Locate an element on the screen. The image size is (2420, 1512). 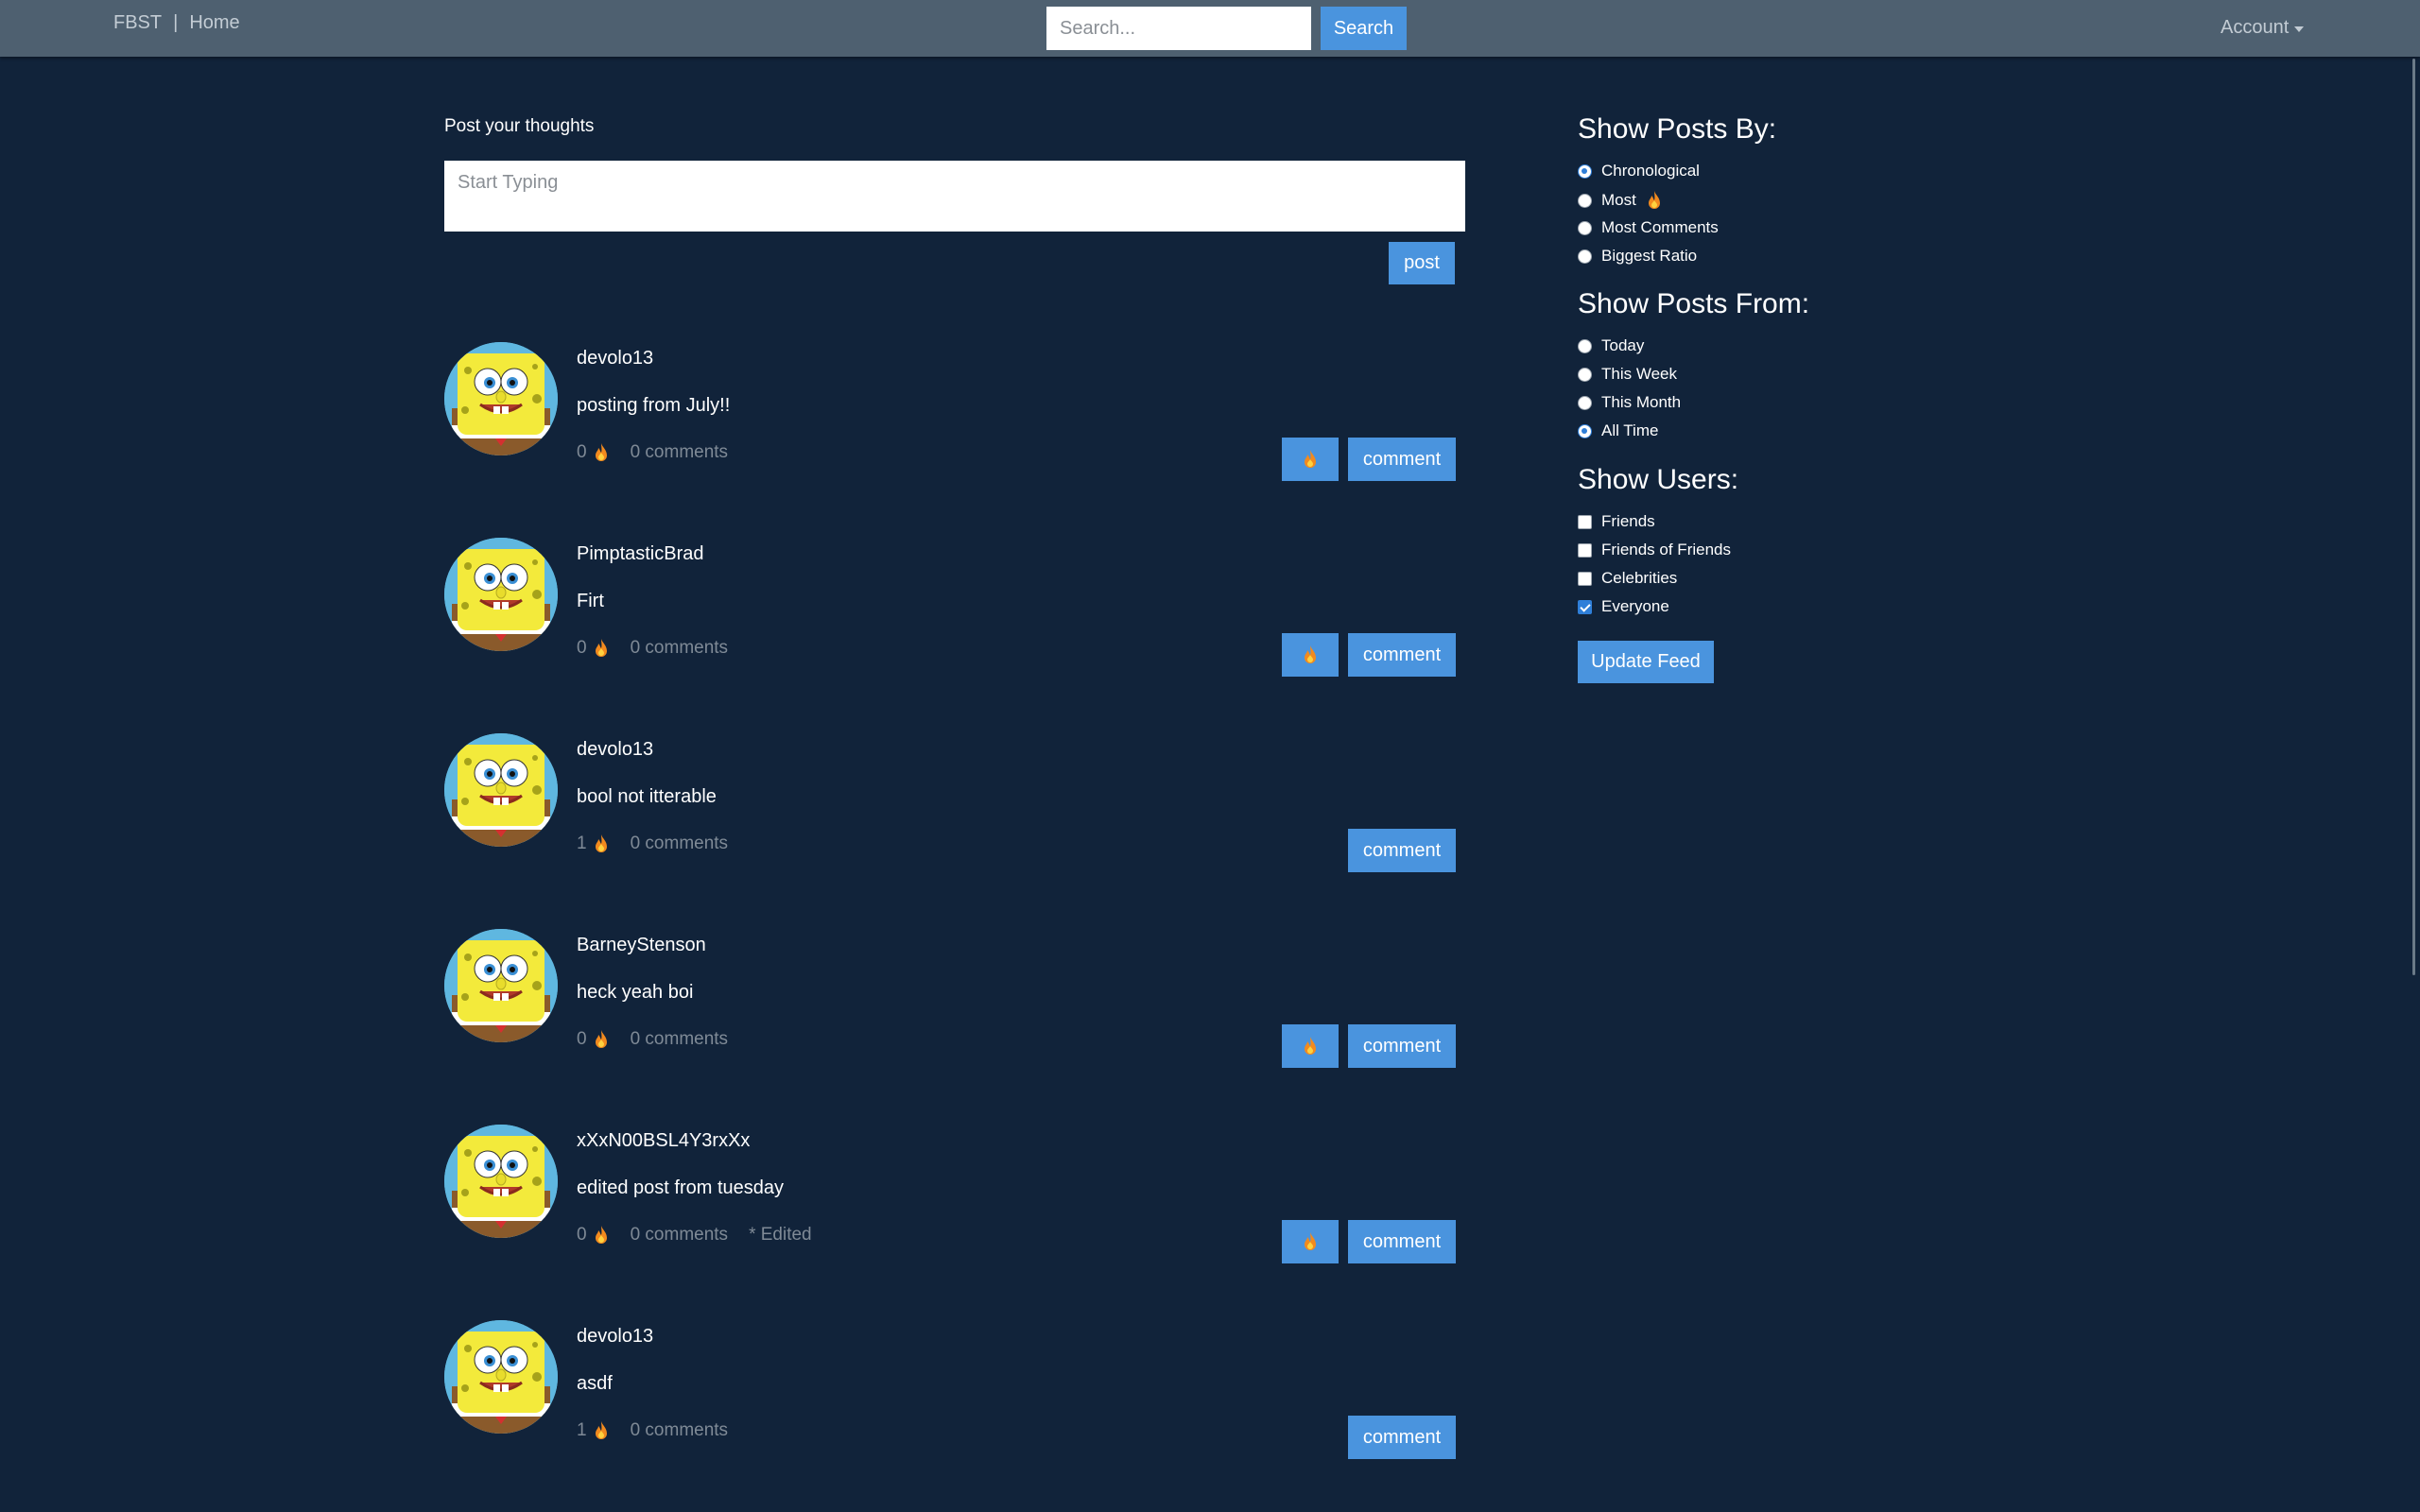
option-label: All Time is located at coordinates (1630, 430).